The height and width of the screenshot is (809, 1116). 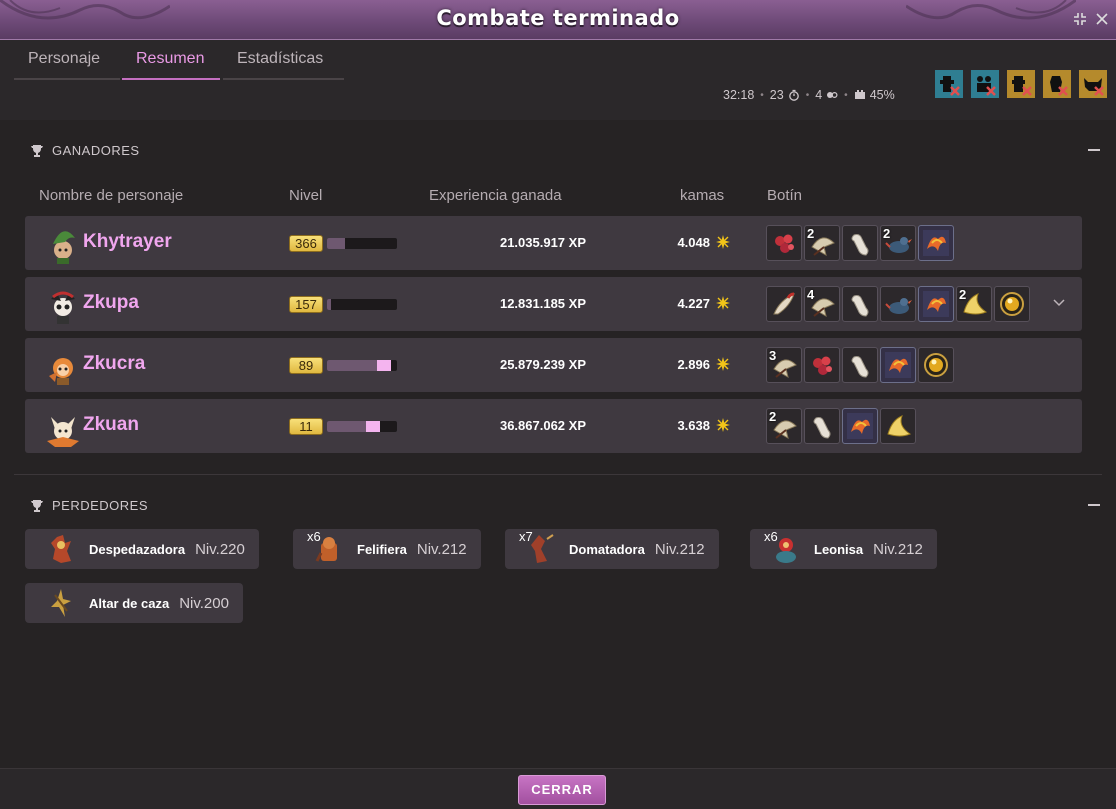 What do you see at coordinates (111, 425) in the screenshot?
I see `character-name: Zkuan` at bounding box center [111, 425].